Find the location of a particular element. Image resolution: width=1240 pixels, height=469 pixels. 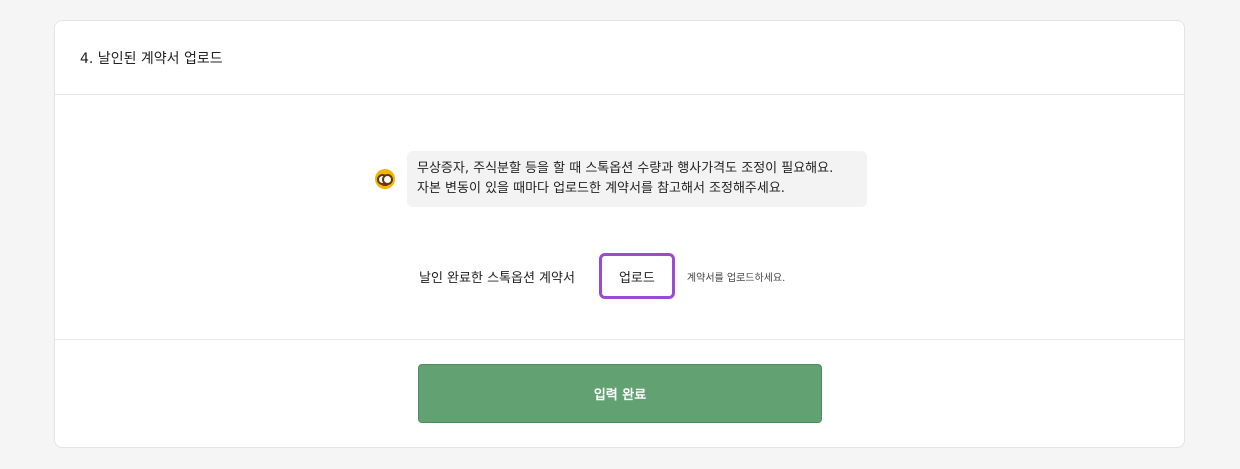

notice-line-2: 자본 변동이 있을 때마다 업로드한 계약서를 참고해서 조정해주세요. is located at coordinates (601, 188).